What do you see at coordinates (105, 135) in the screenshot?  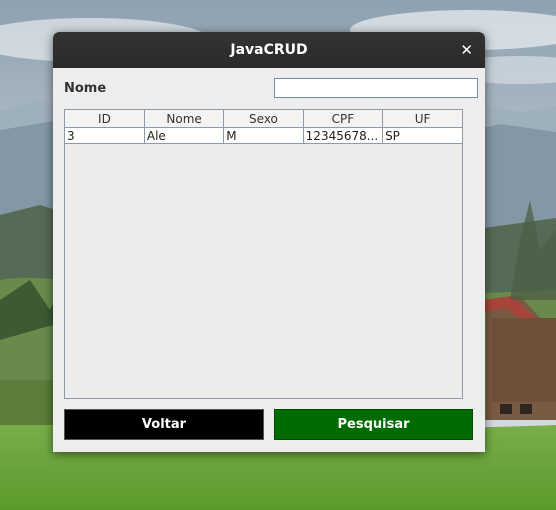 I see `cell-id: 3` at bounding box center [105, 135].